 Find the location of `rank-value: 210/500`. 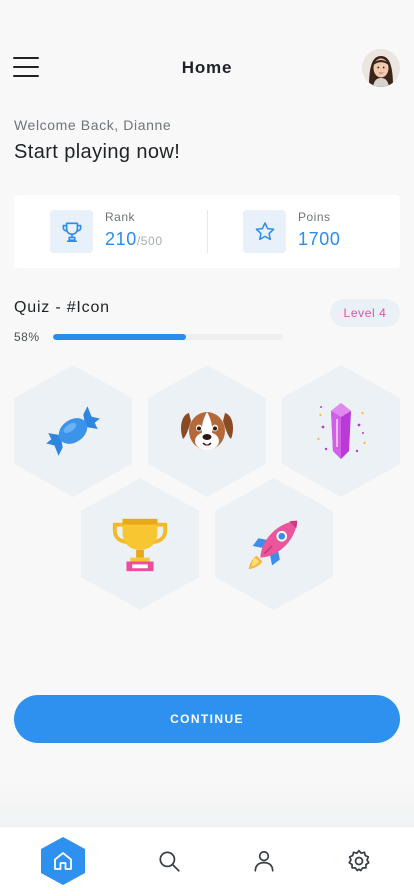

rank-value: 210/500 is located at coordinates (134, 239).